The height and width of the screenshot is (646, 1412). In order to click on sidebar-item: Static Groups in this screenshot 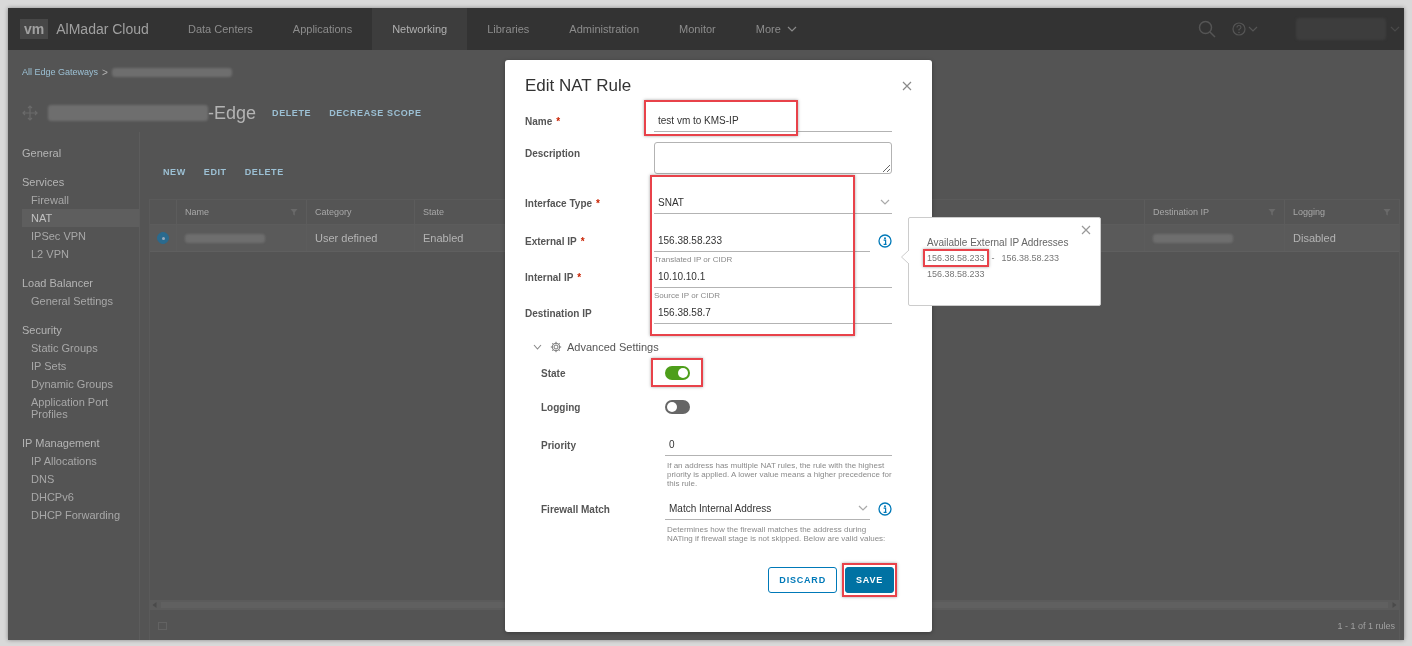, I will do `click(73, 348)`.